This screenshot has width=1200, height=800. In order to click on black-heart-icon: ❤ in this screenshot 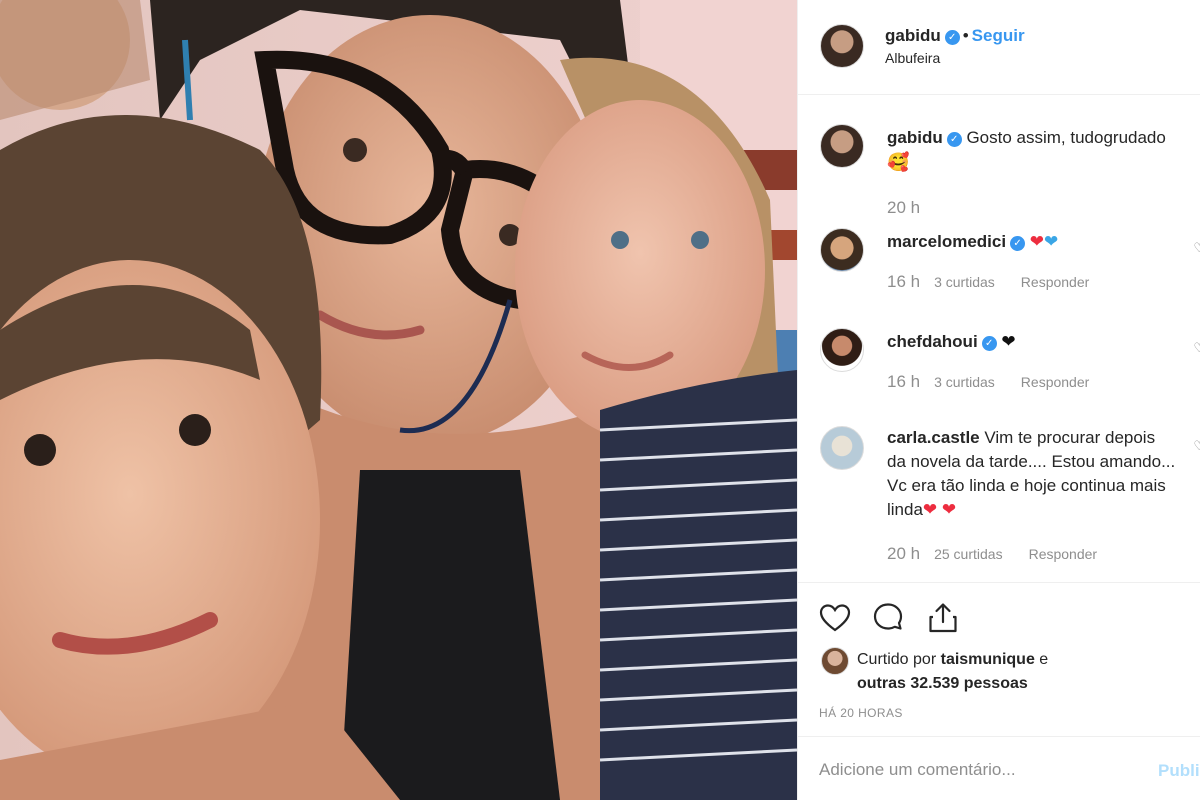, I will do `click(1008, 341)`.